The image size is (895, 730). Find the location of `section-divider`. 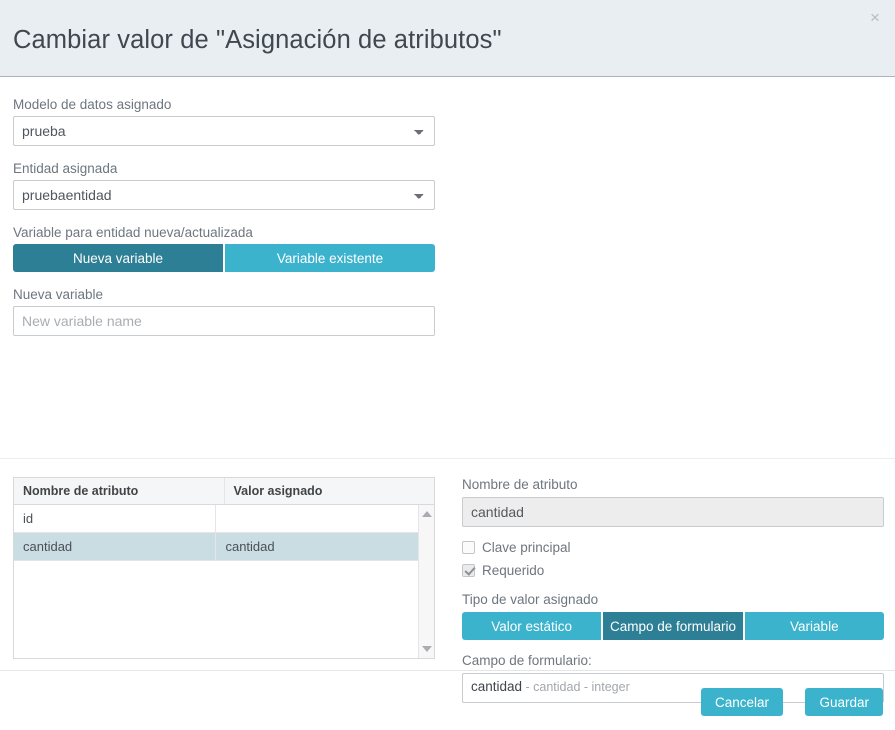

section-divider is located at coordinates (447, 458).